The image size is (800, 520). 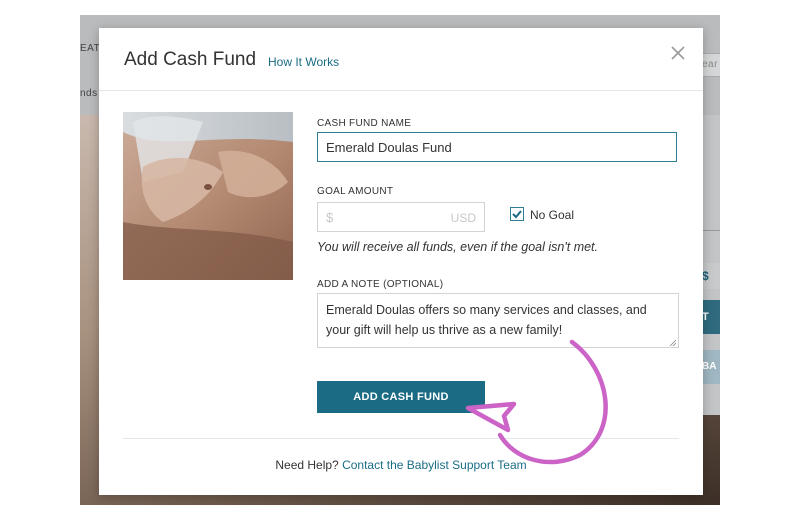 What do you see at coordinates (303, 62) in the screenshot?
I see `how-it-works-link: How It Works` at bounding box center [303, 62].